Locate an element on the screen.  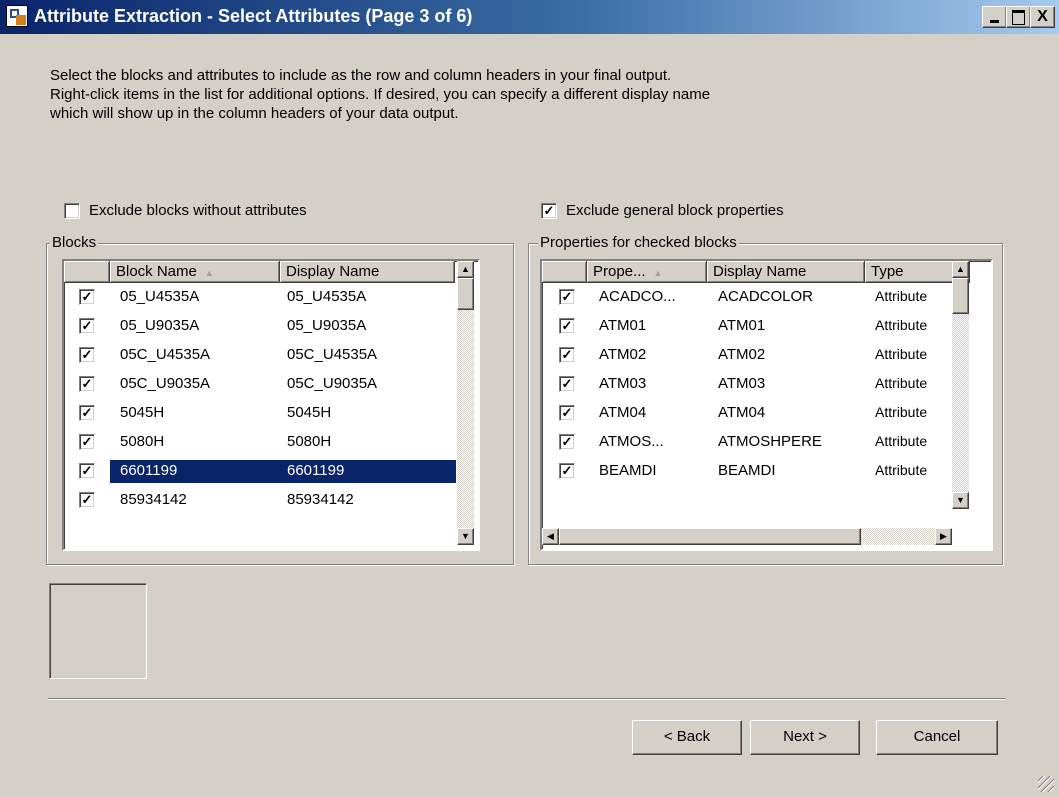
property-name-cell: ATM03 is located at coordinates (623, 383).